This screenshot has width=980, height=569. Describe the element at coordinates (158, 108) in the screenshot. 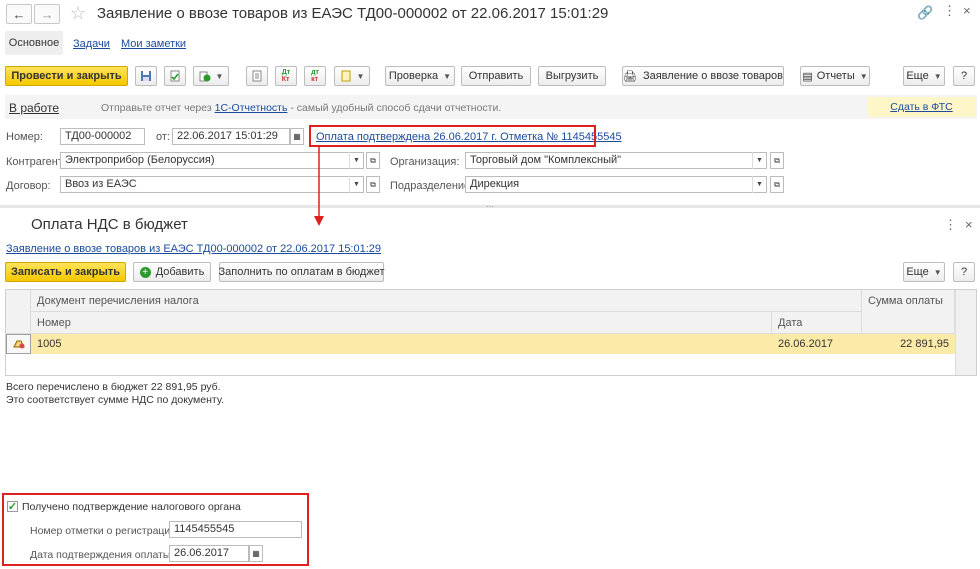

I see `status-message-prefix: Отправьте отчет через` at that location.